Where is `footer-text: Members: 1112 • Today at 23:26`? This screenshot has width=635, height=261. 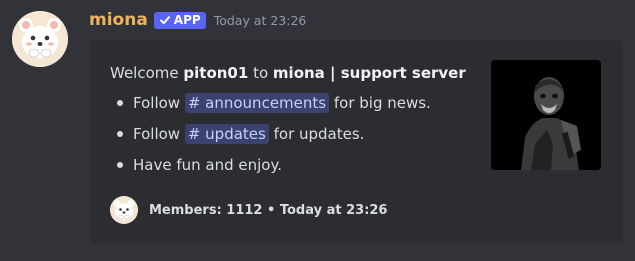
footer-text: Members: 1112 • Today at 23:26 is located at coordinates (268, 210).